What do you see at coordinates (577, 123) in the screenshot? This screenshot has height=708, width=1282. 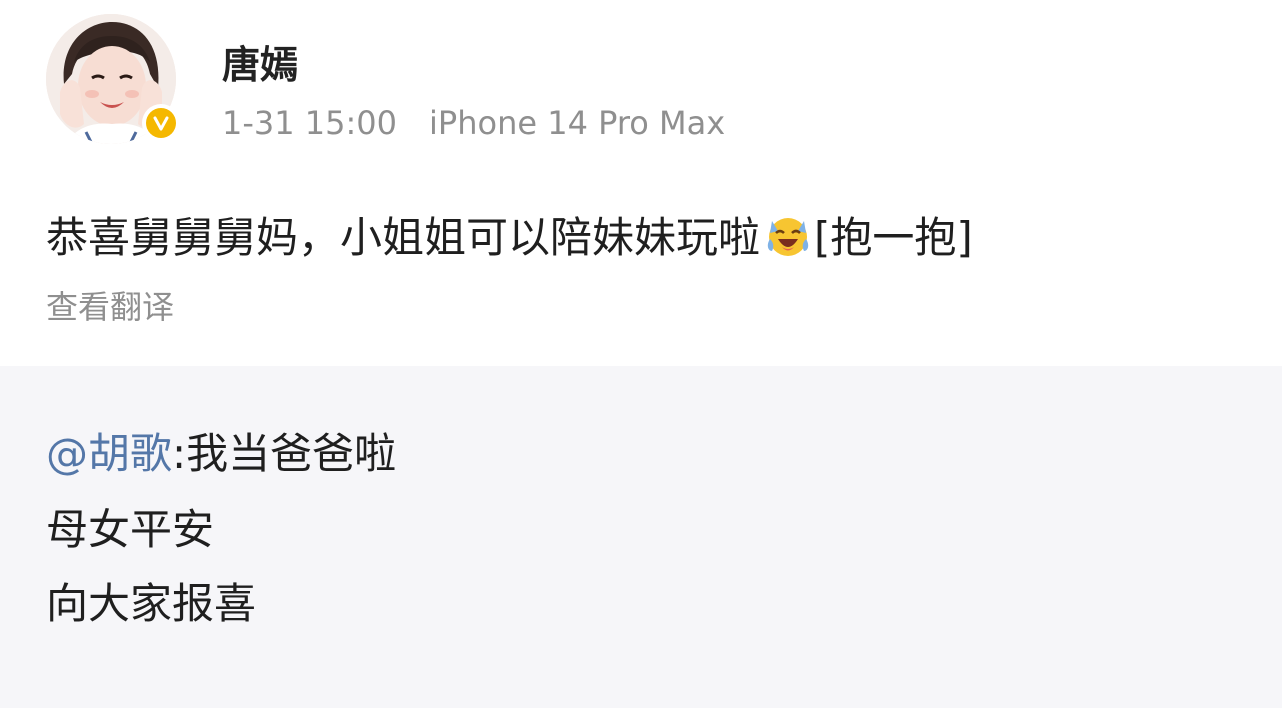 I see `post-source: iPhone 14 Pro Max` at bounding box center [577, 123].